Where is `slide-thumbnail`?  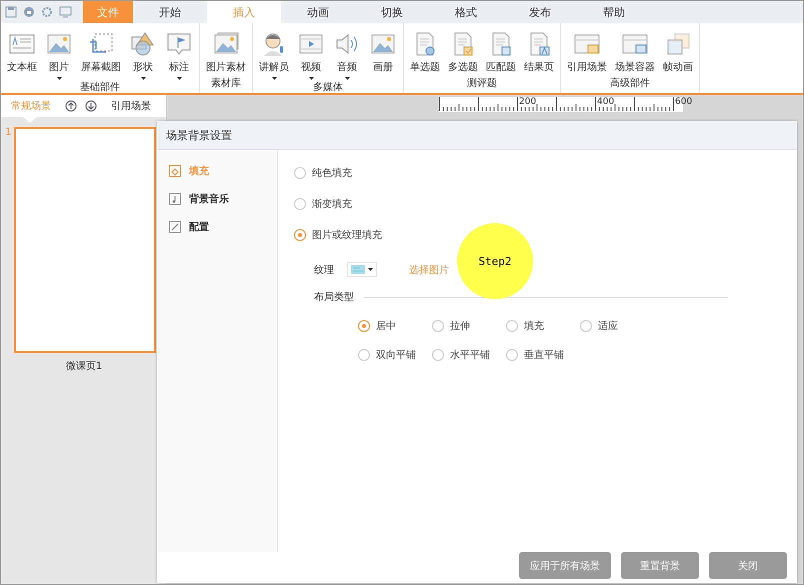 slide-thumbnail is located at coordinates (85, 240).